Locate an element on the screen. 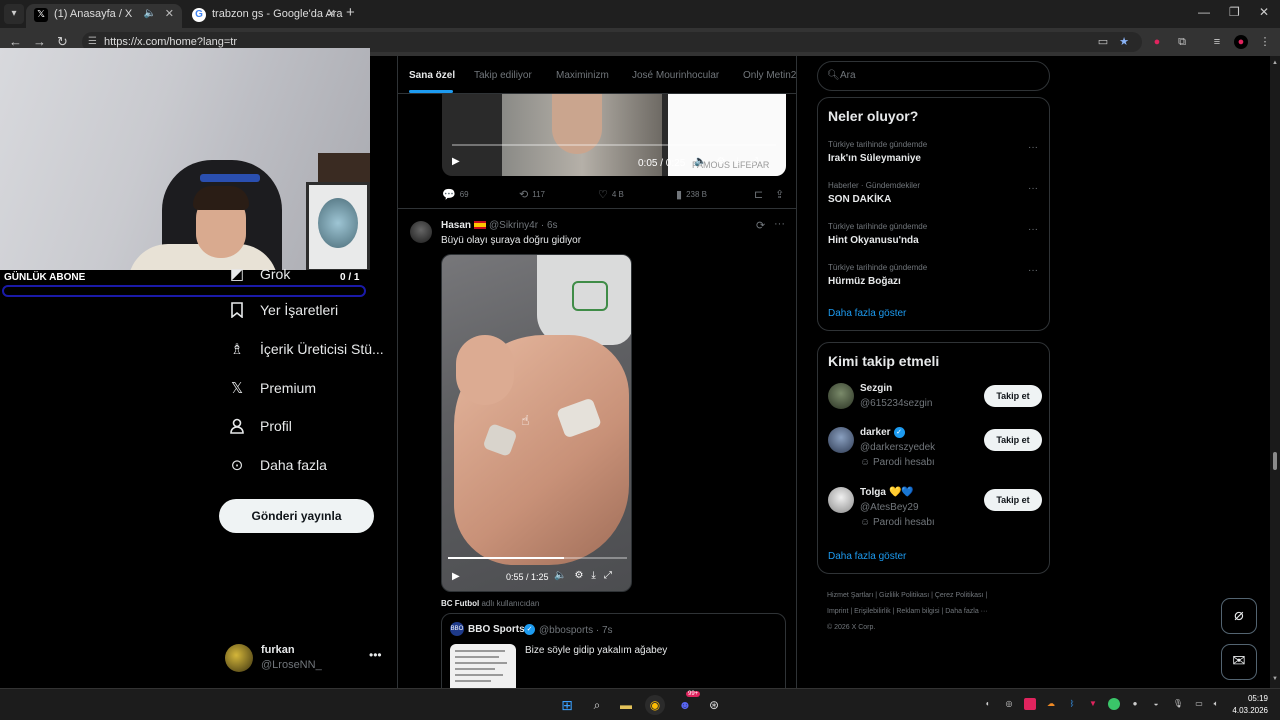  extensions-icon: ⧉ is located at coordinates (1182, 42).